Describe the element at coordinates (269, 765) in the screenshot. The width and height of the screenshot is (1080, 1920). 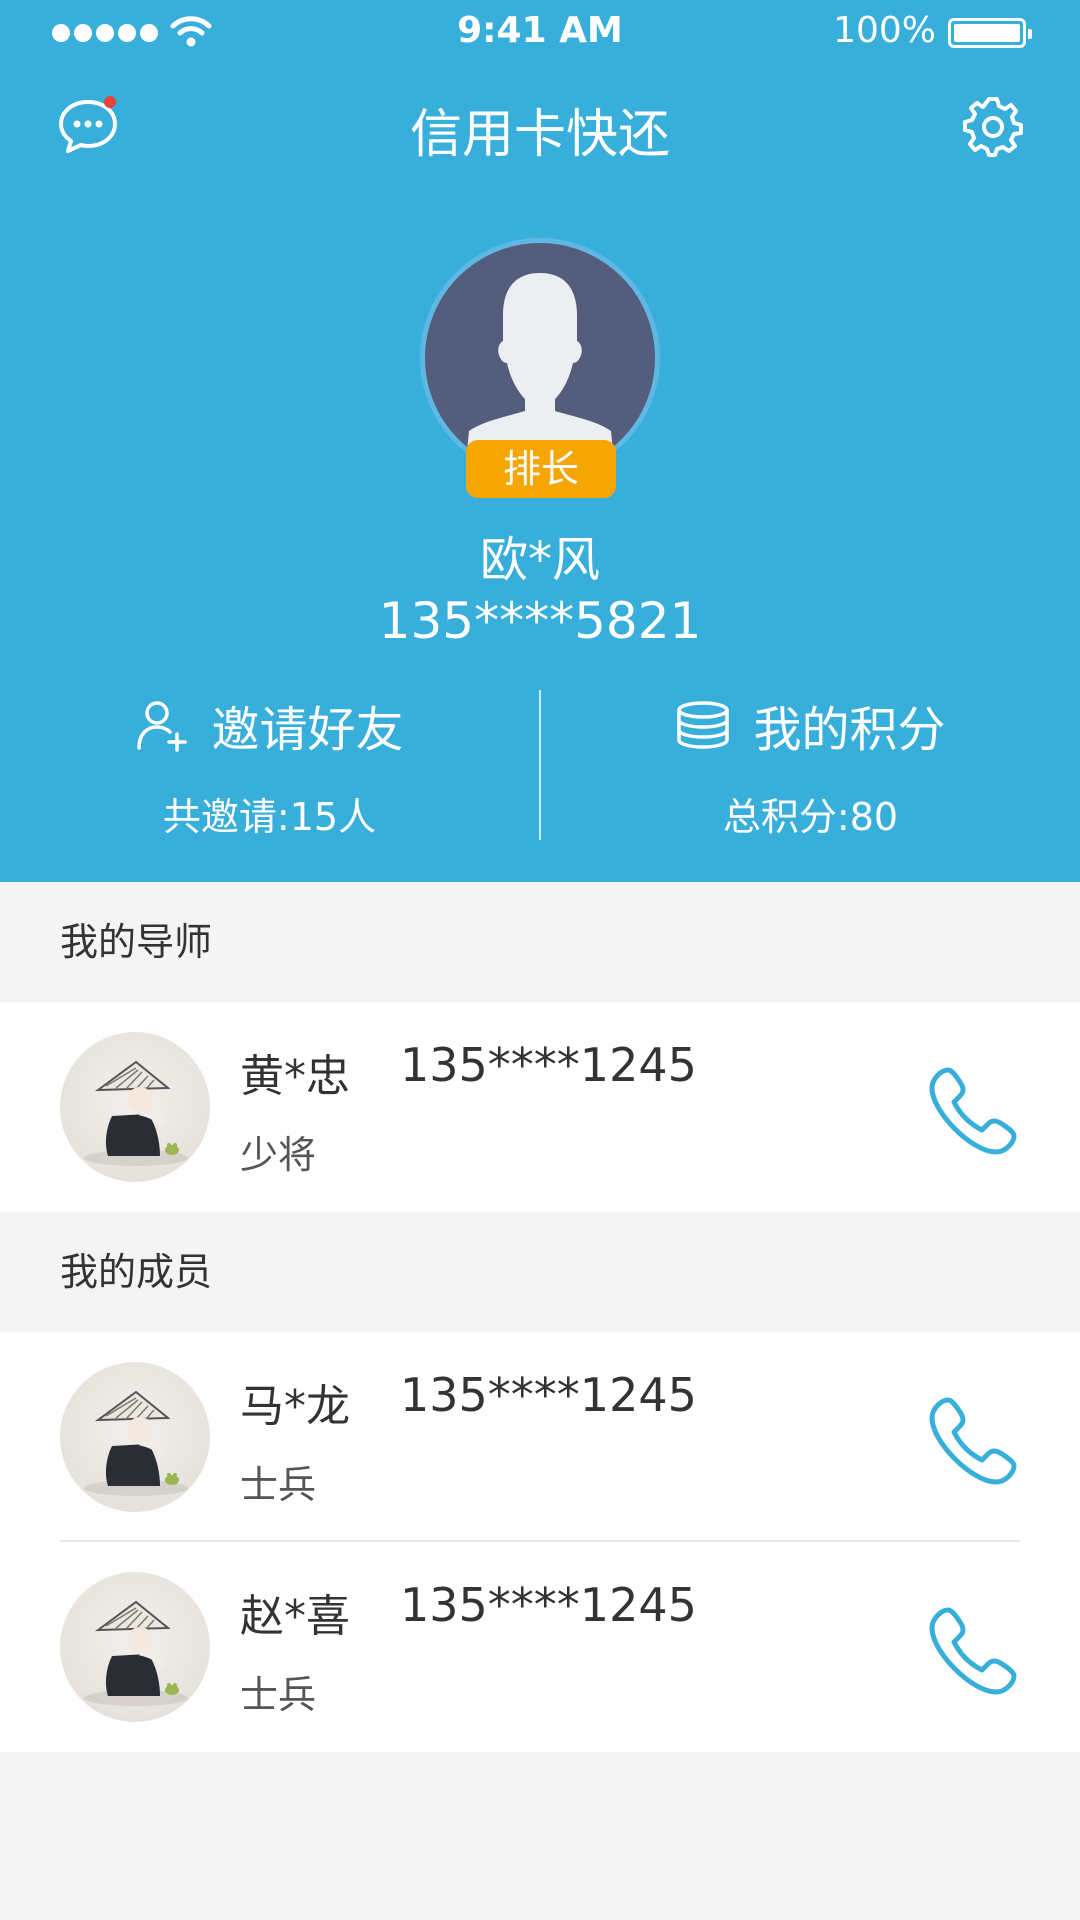
I see `invite-friends-button: 邀请好友 共邀请:15人` at that location.